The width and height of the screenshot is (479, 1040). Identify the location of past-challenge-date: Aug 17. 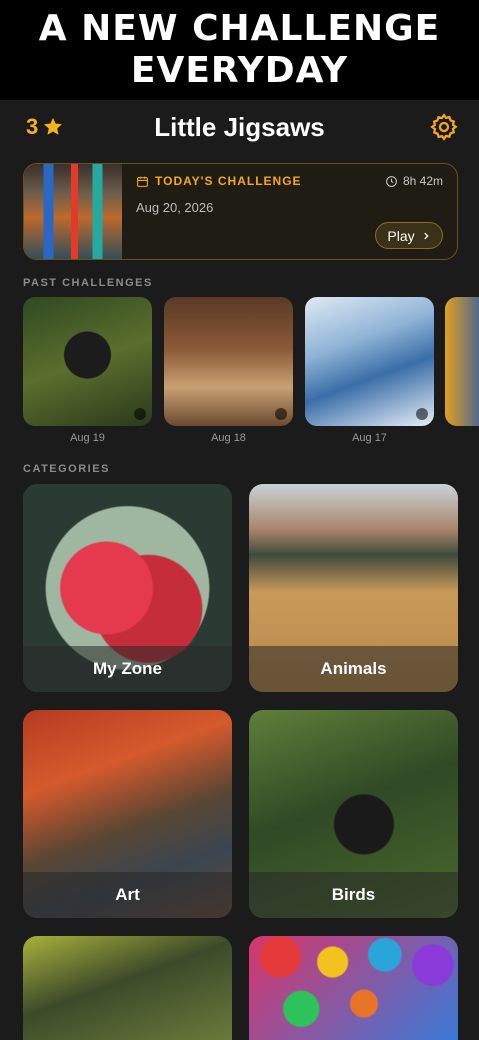
(369, 438).